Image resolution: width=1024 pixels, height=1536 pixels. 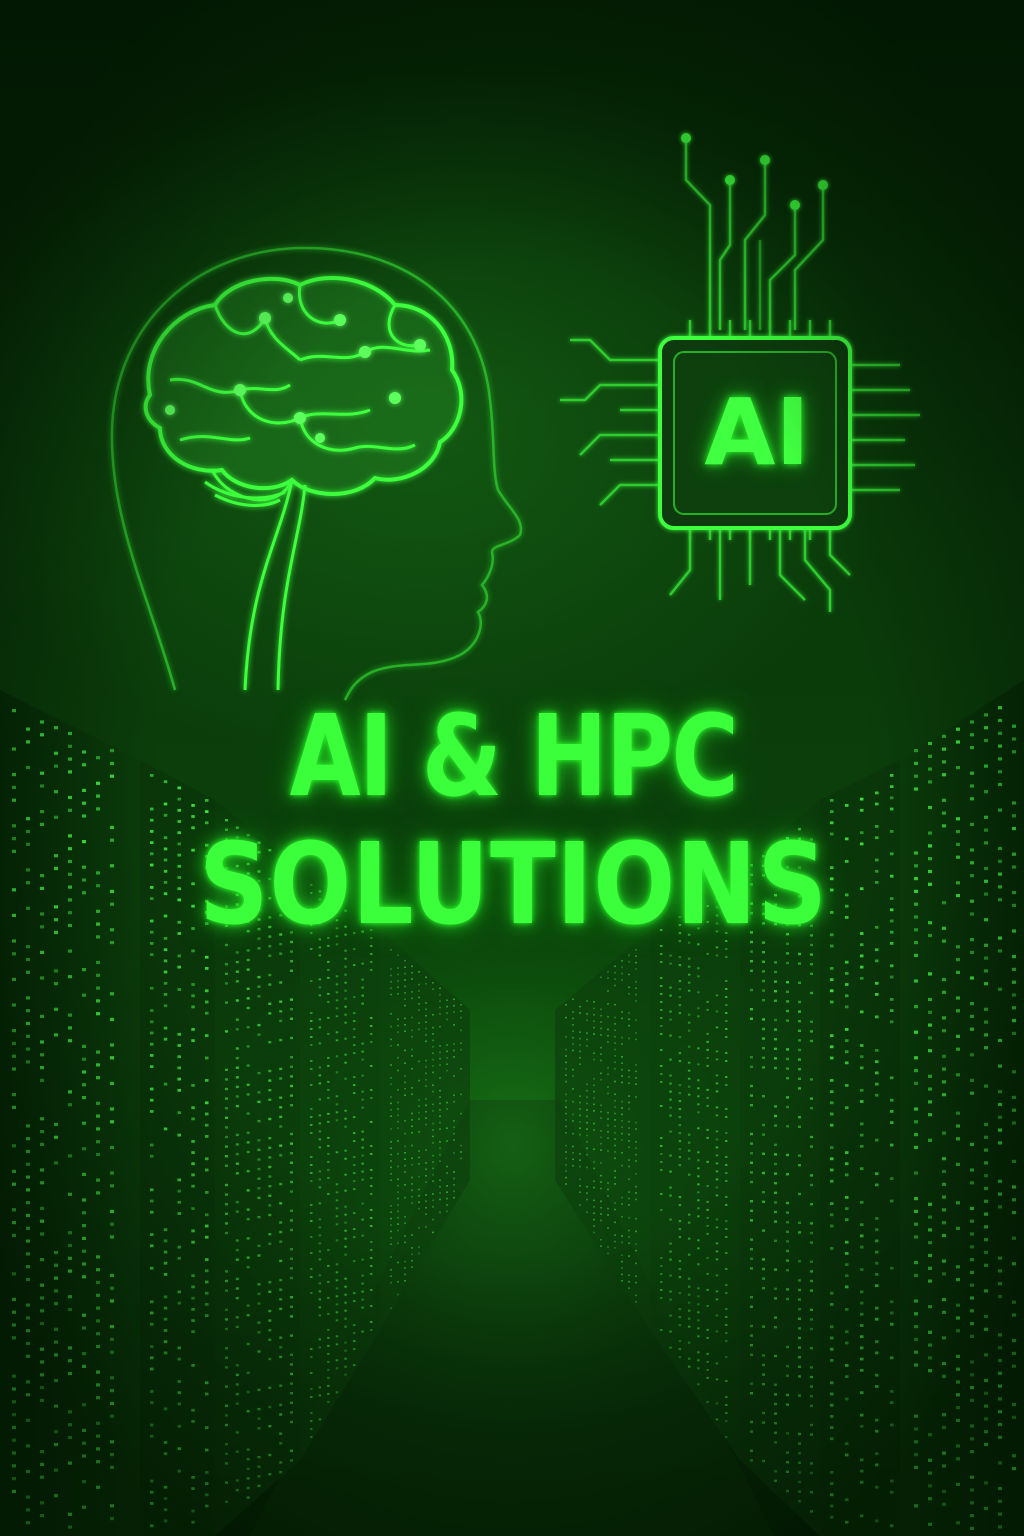 I want to click on headline-line1: AI & HPC, so click(x=514, y=757).